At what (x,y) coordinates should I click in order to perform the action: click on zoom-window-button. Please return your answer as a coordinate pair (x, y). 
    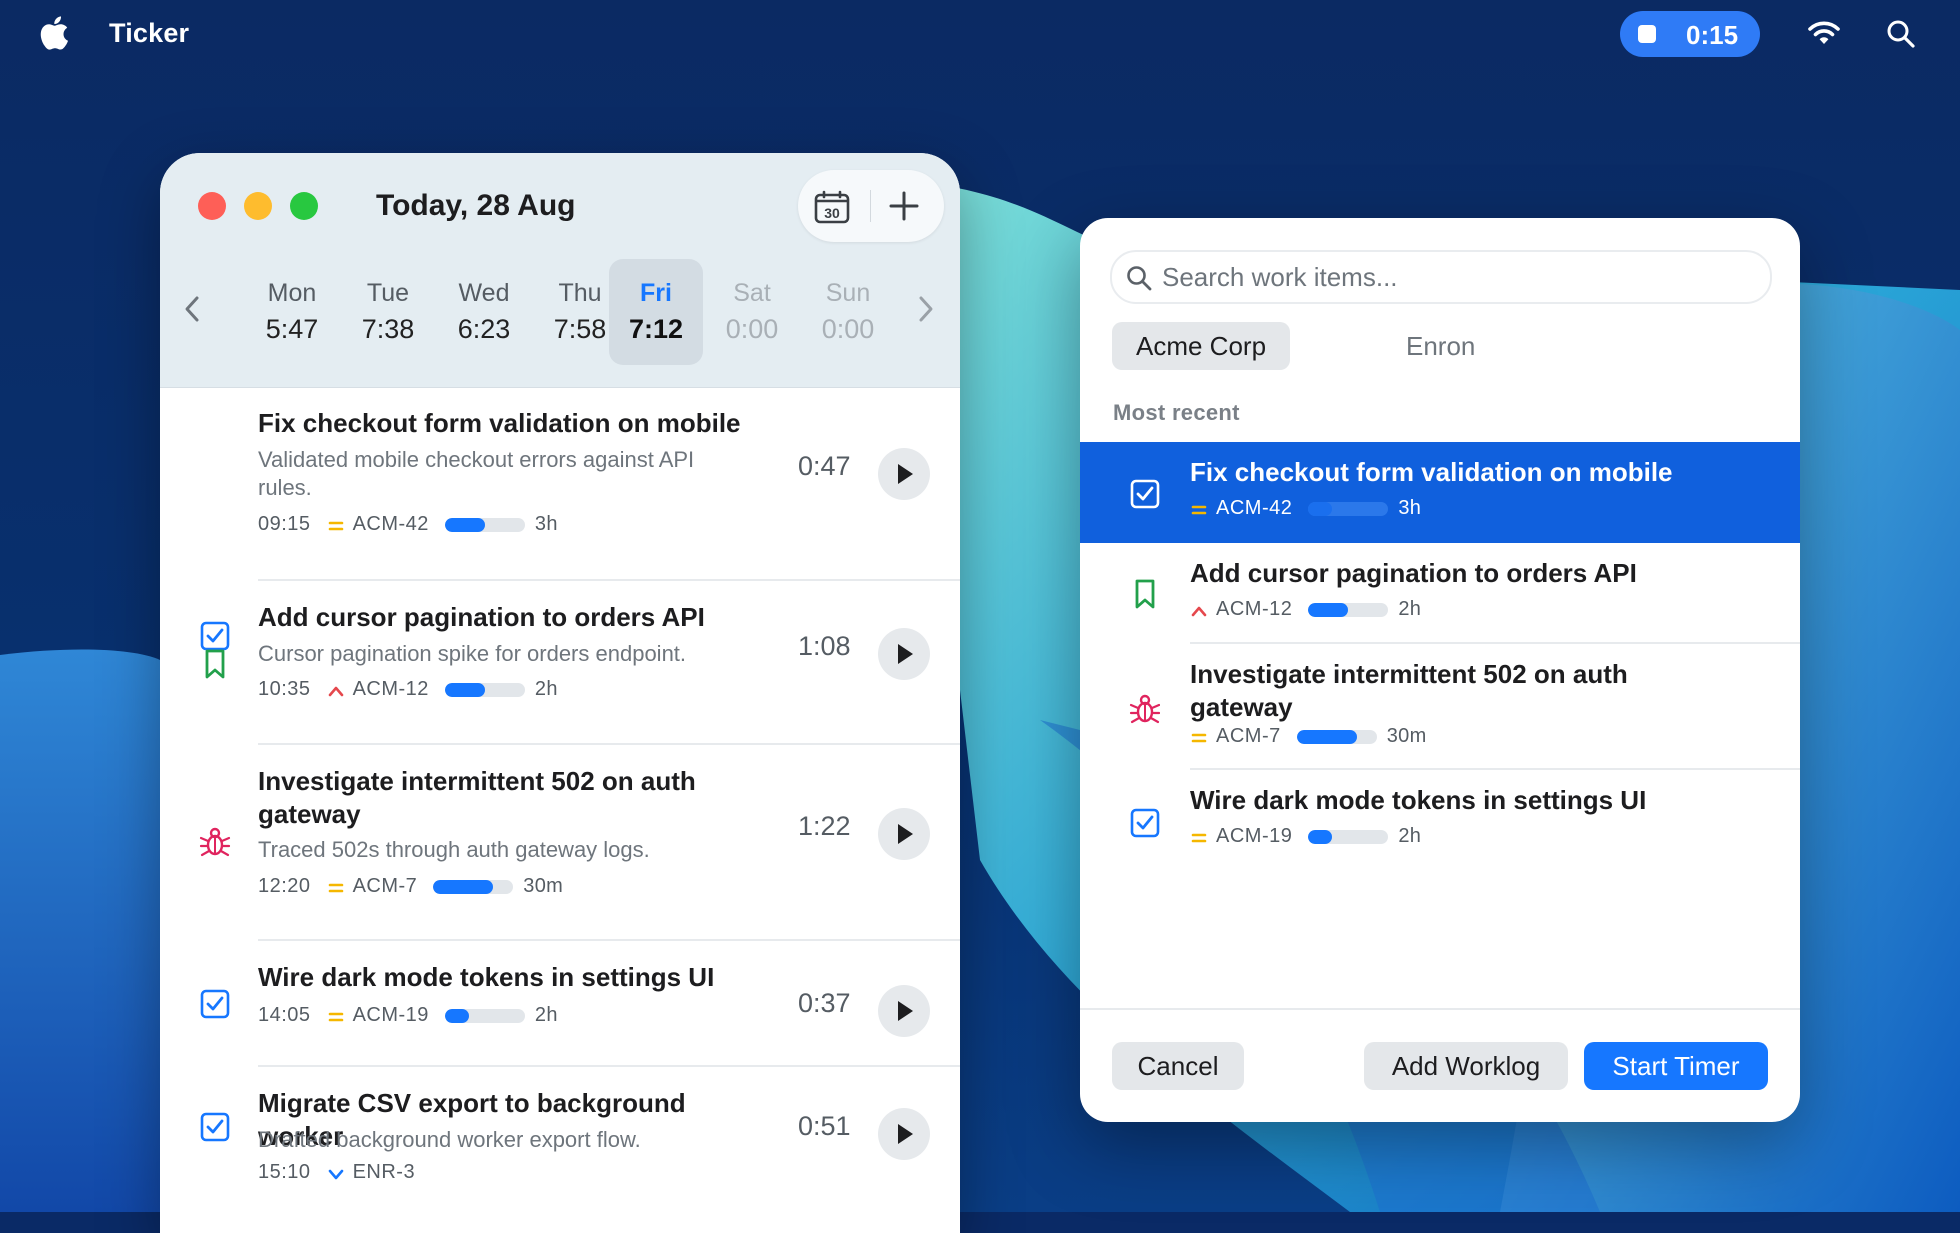
    Looking at the image, I should click on (304, 206).